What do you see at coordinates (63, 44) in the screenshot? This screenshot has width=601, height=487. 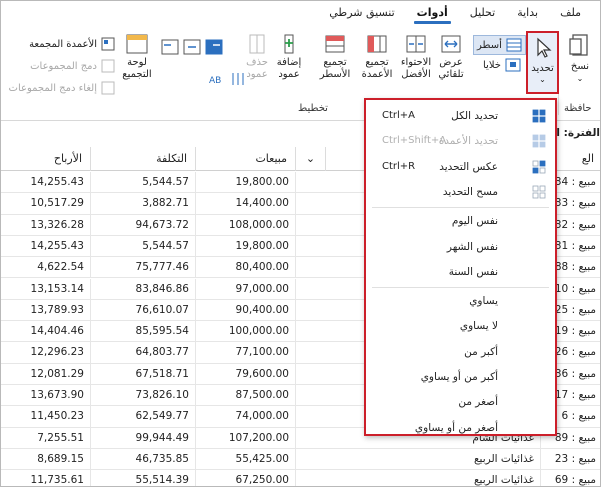 I see `grouped-columns-label: الأعمدة المجمعة` at bounding box center [63, 44].